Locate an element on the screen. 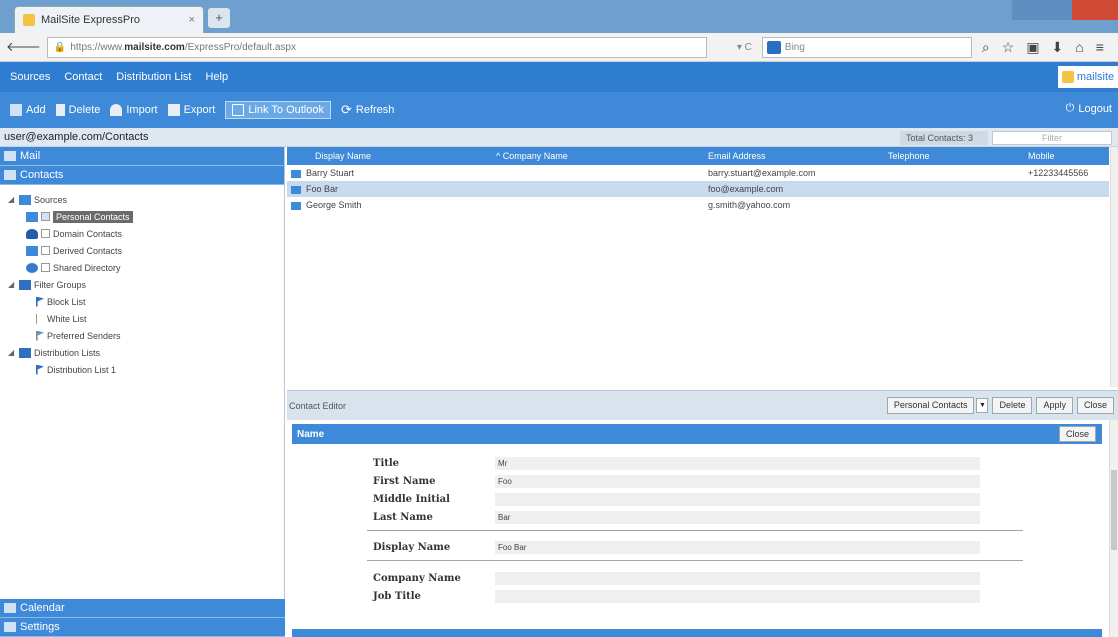 This screenshot has height=637, width=1118. table-row: George Smith g.smith@yahoo.com is located at coordinates (698, 205).